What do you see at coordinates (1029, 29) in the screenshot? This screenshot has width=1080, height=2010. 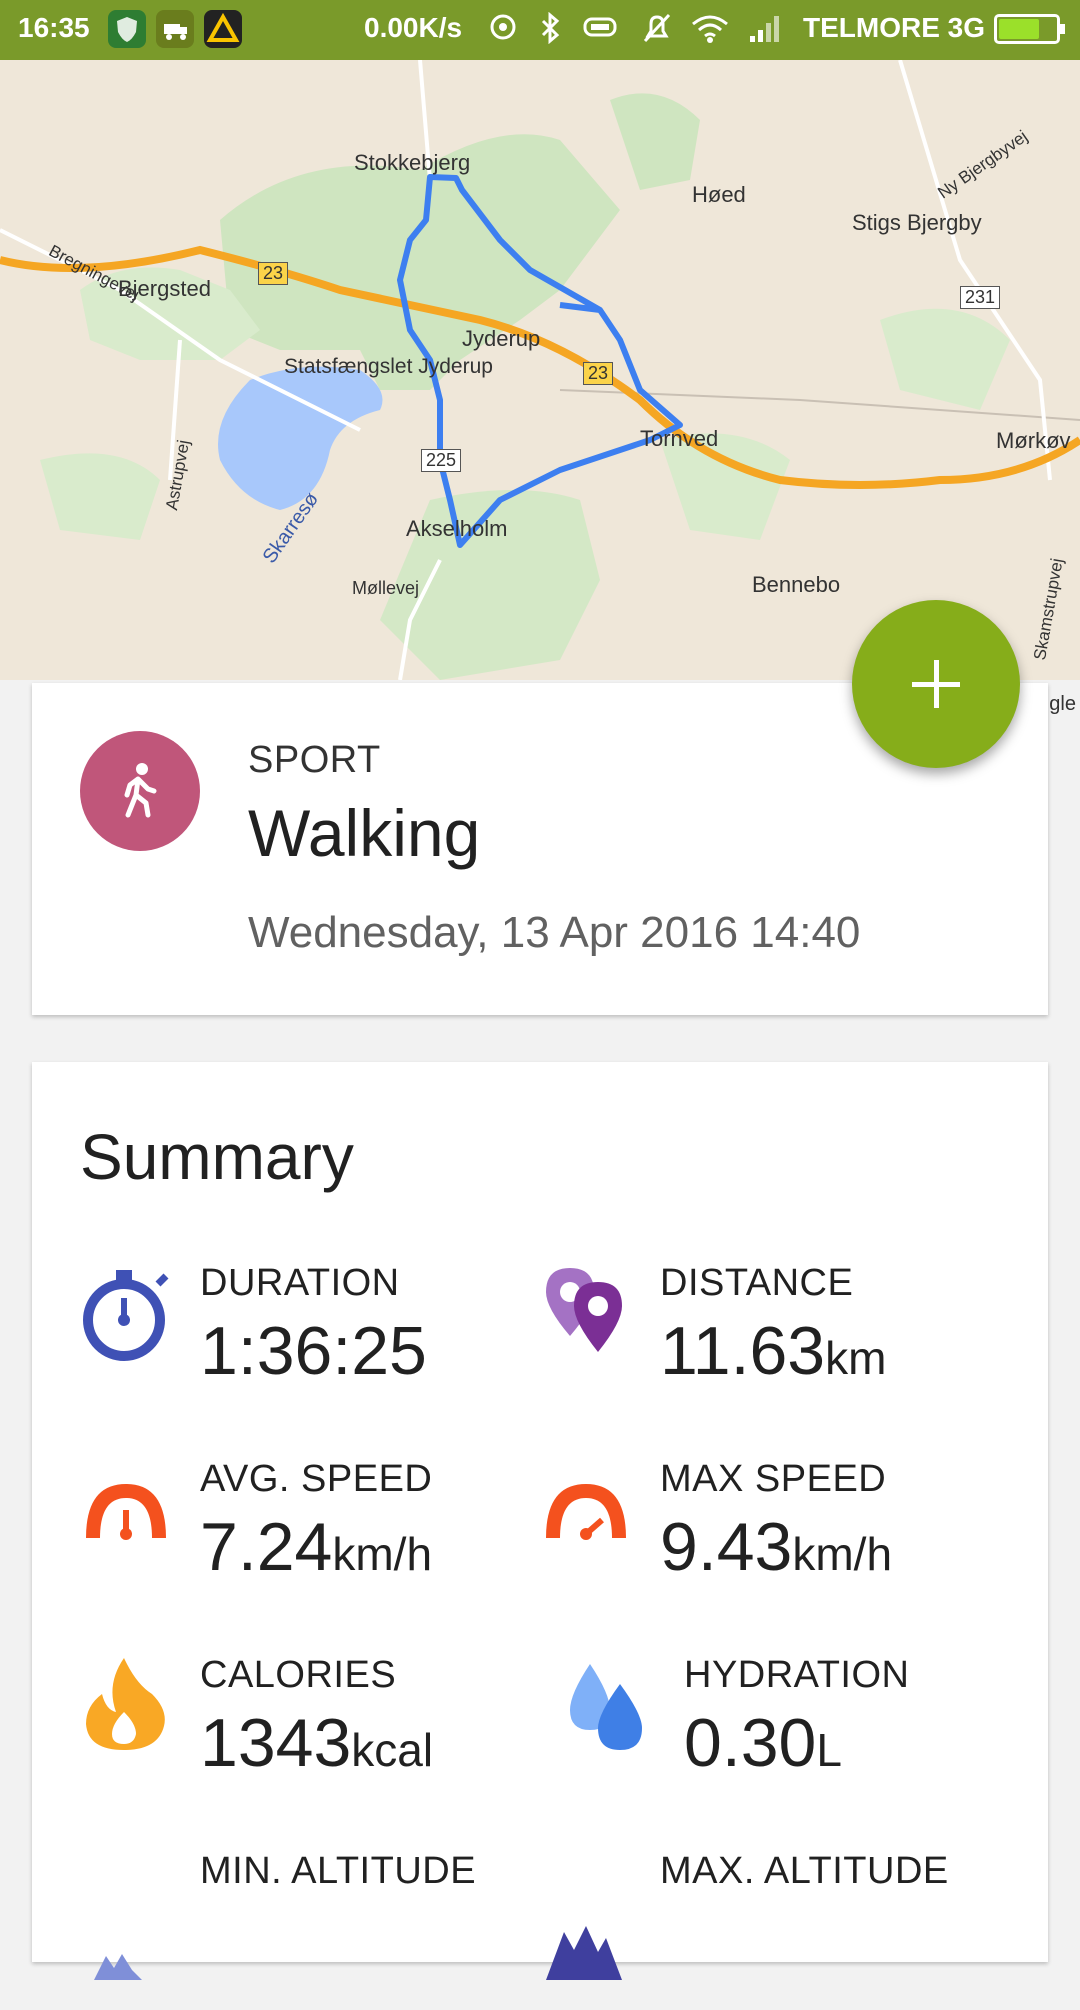 I see `battery-icon` at bounding box center [1029, 29].